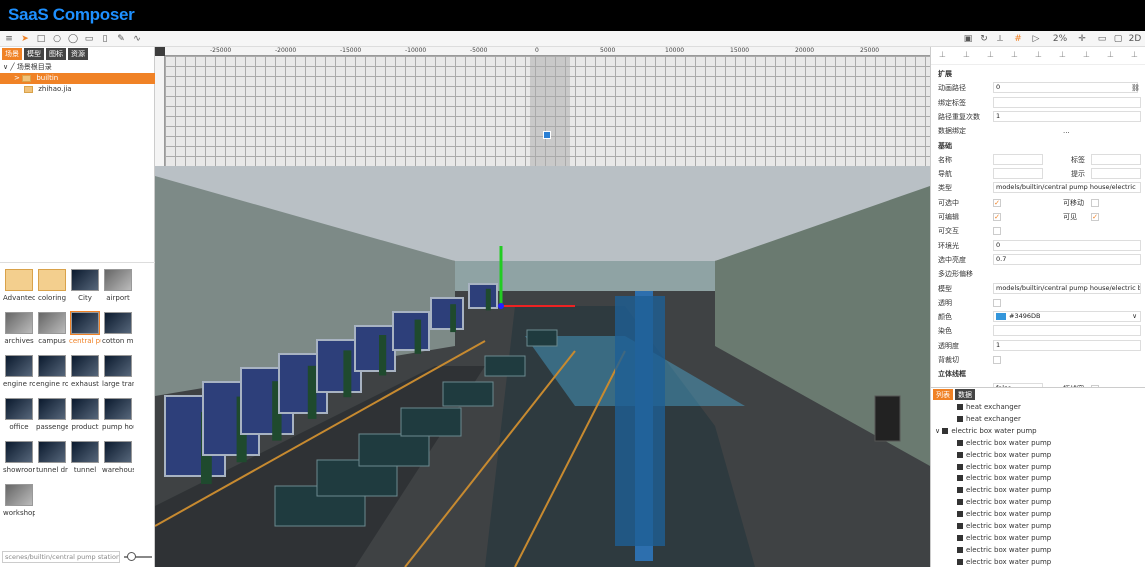  I want to click on chevron-down-icon: ∨, so click(936, 431).